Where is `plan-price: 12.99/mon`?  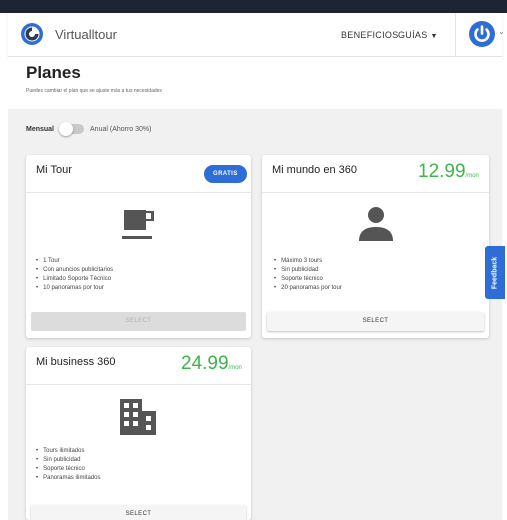
plan-price: 12.99/mon is located at coordinates (448, 172).